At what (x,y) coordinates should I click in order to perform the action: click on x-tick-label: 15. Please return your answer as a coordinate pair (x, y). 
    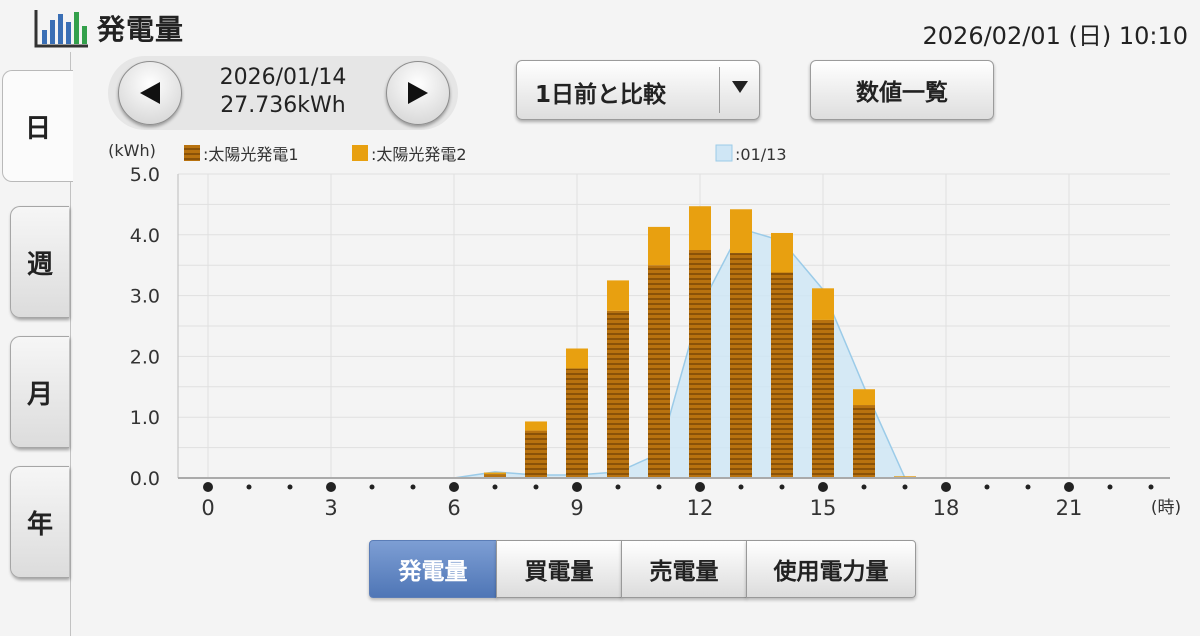
    Looking at the image, I should click on (823, 508).